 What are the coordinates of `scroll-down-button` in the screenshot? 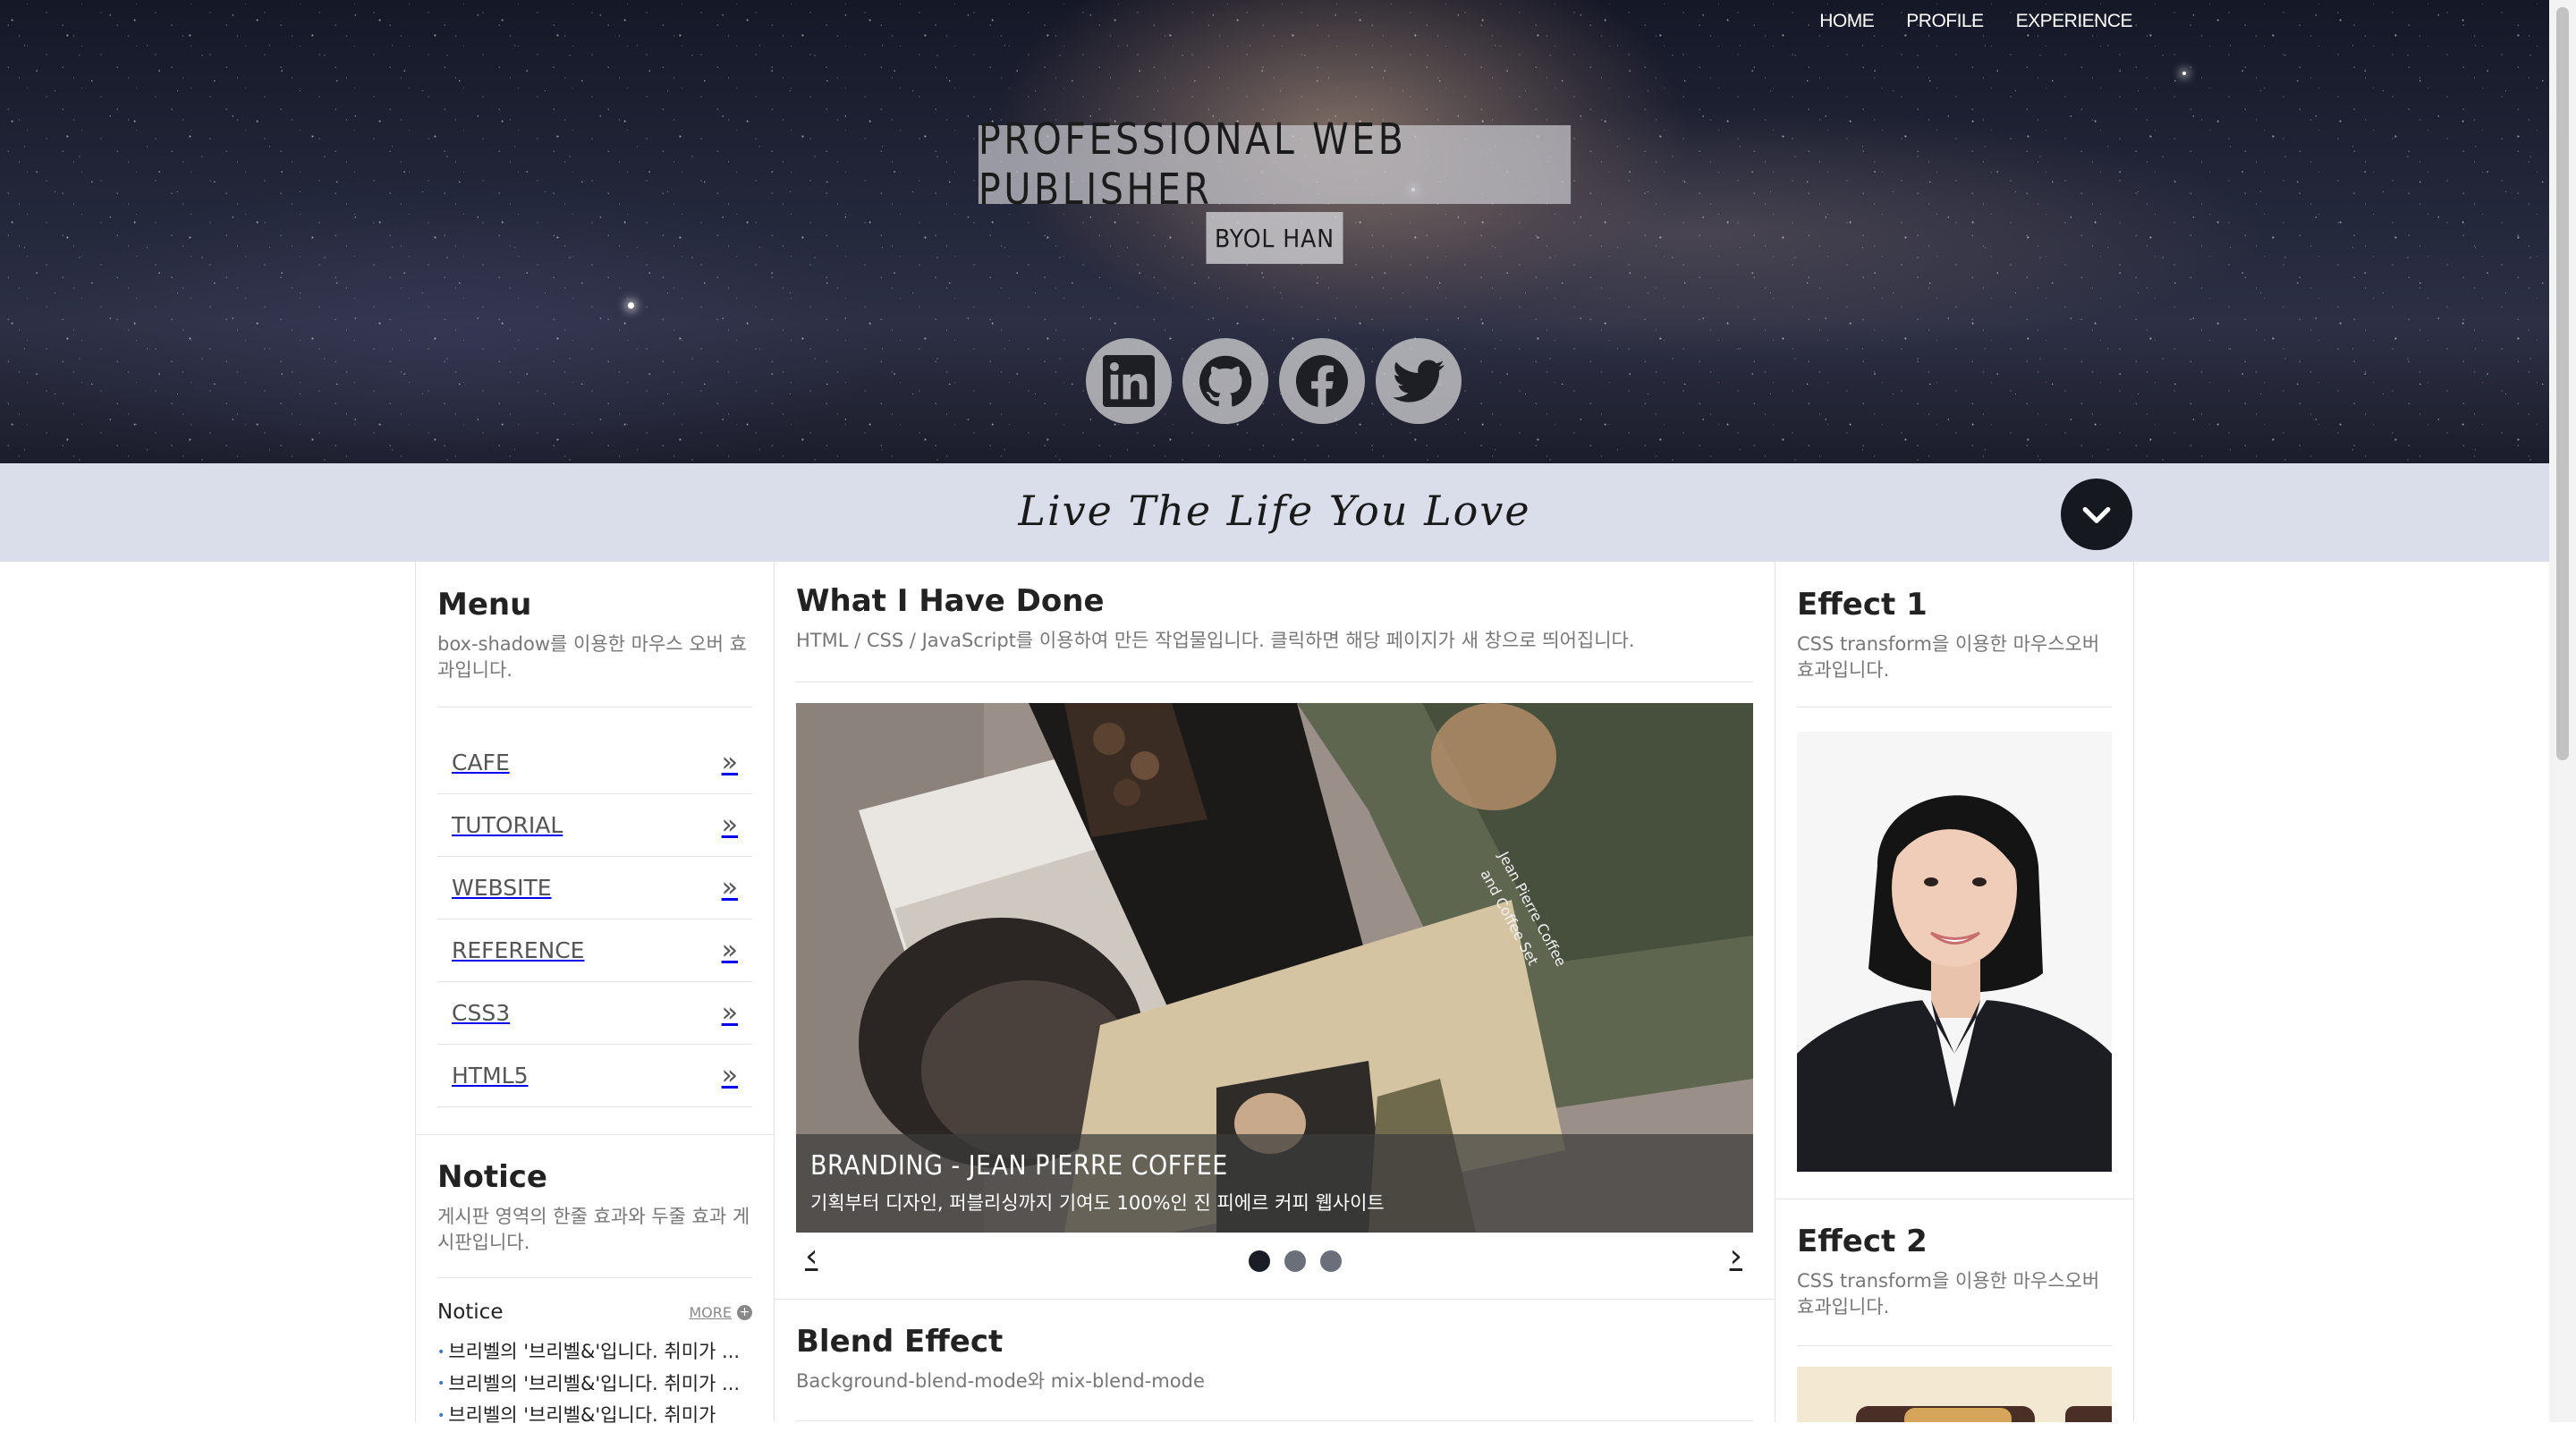 It's located at (2096, 514).